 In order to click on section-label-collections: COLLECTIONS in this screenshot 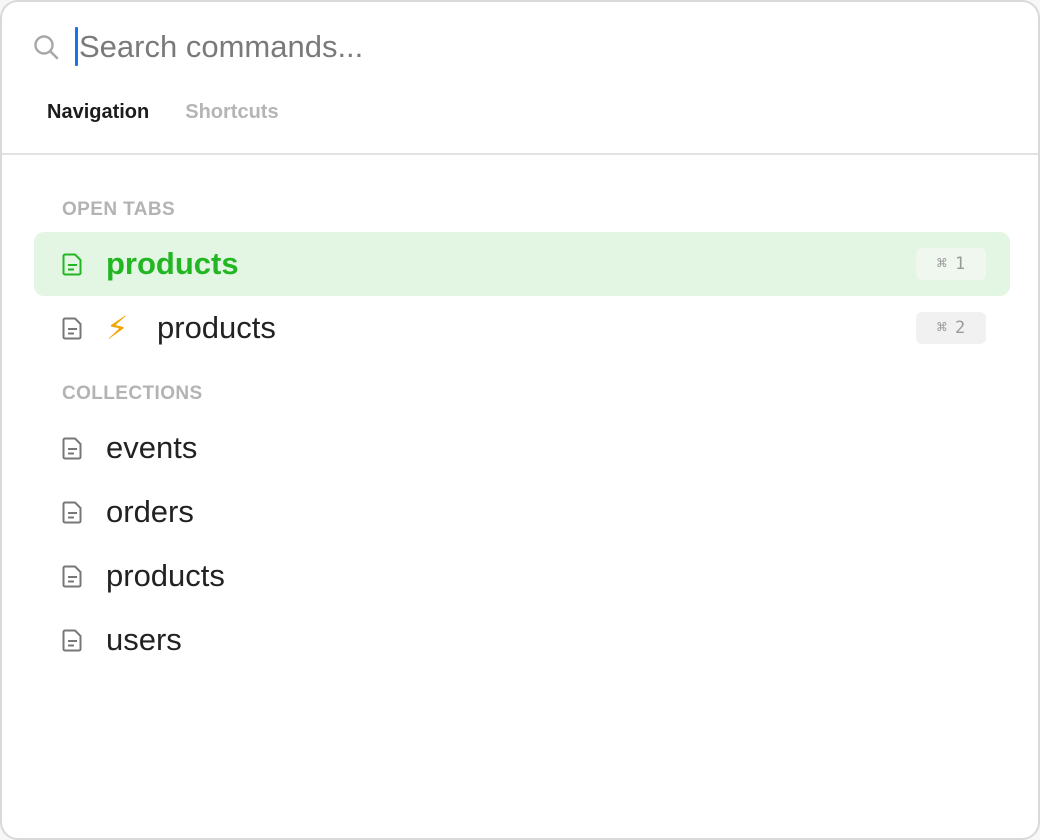, I will do `click(132, 393)`.